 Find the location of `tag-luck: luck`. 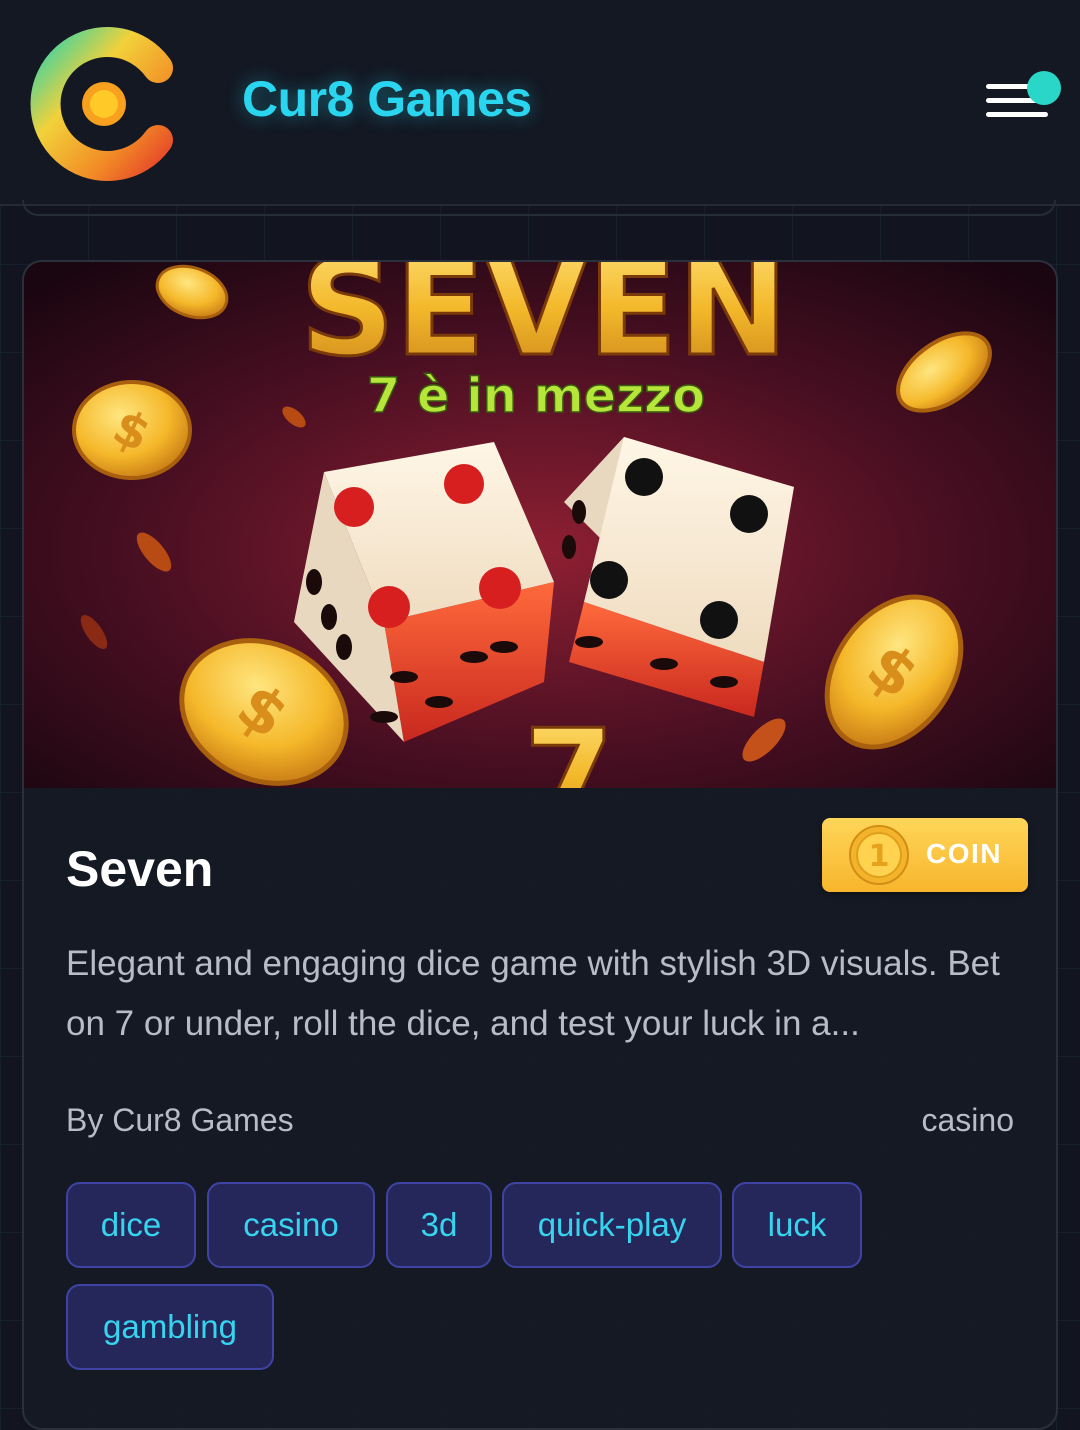

tag-luck: luck is located at coordinates (797, 1225).